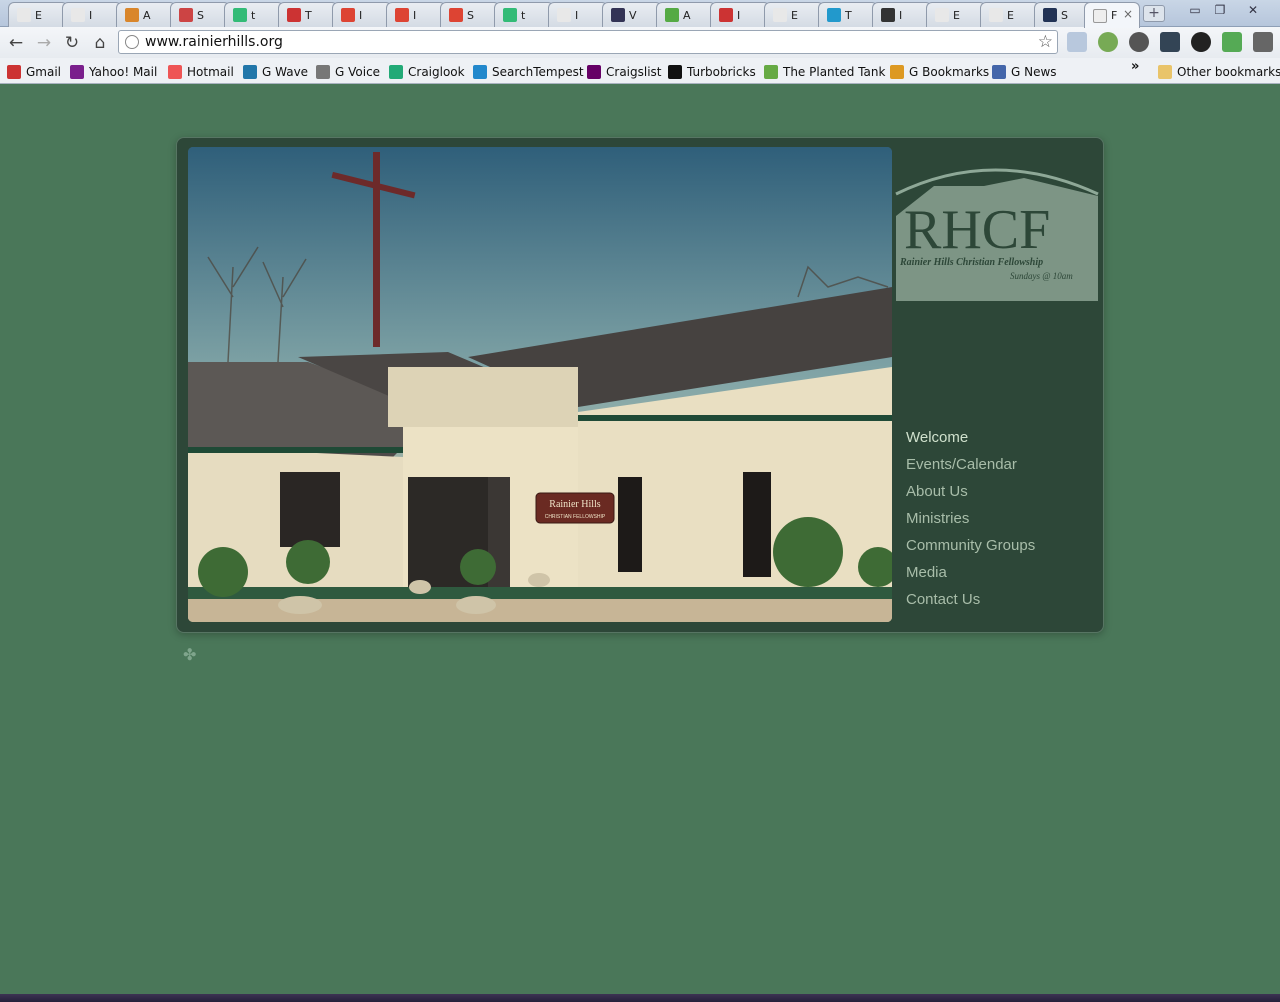 This screenshot has height=1002, width=1280. What do you see at coordinates (100, 43) in the screenshot?
I see `home-button: ⌂` at bounding box center [100, 43].